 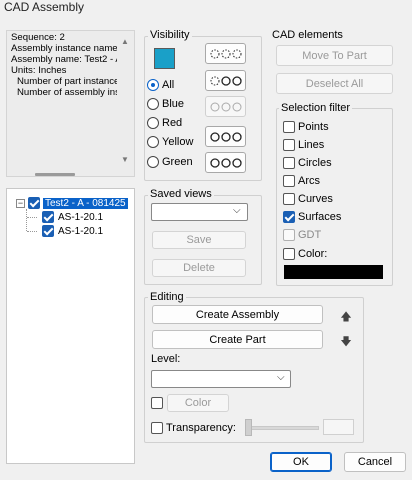 What do you see at coordinates (289, 127) in the screenshot?
I see `filter-points-checkbox` at bounding box center [289, 127].